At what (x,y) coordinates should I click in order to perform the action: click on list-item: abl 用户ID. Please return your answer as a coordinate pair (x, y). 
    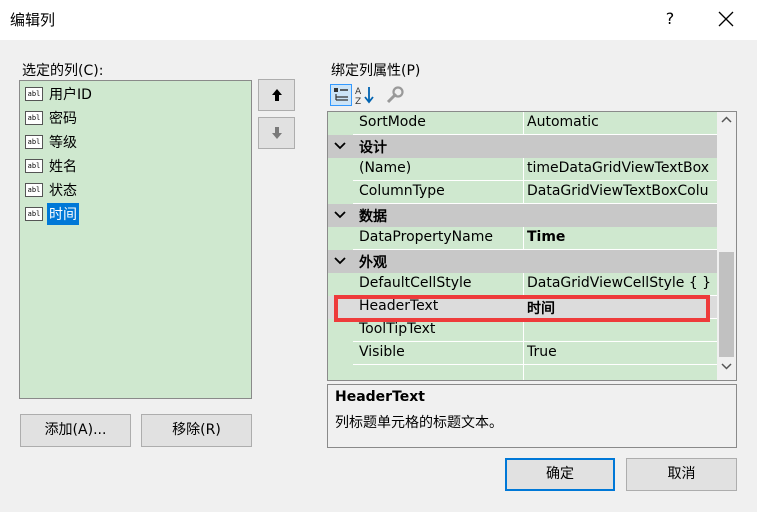
    Looking at the image, I should click on (59, 94).